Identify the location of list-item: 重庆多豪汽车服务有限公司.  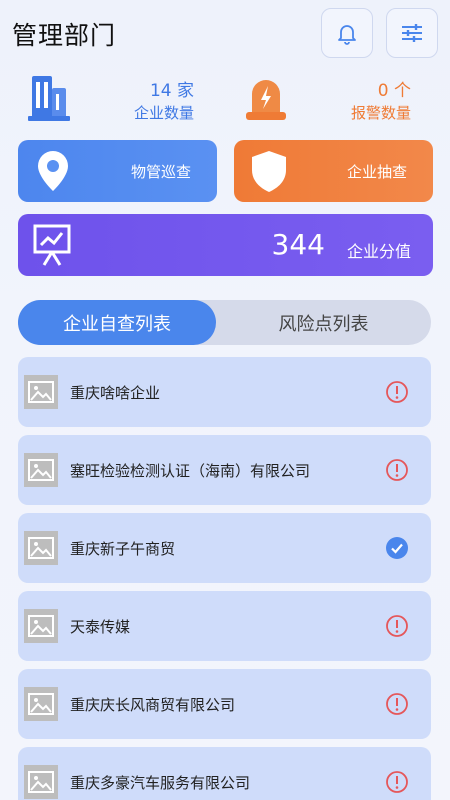
(224, 773).